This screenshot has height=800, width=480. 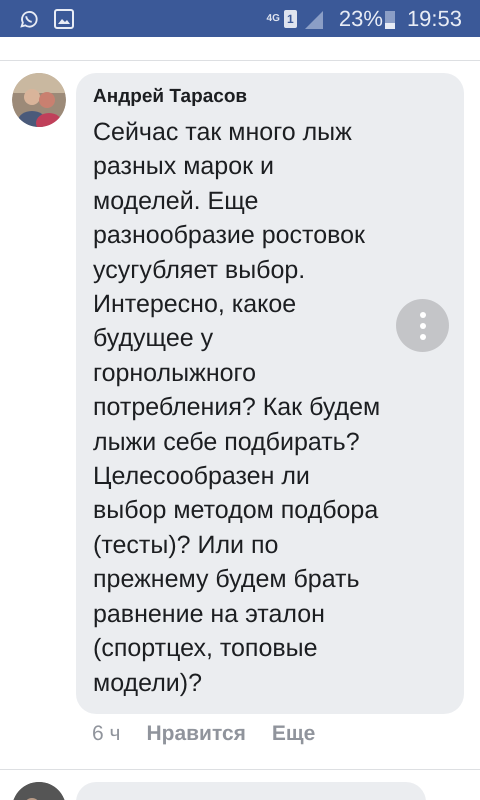 I want to click on like-link: Нравится, so click(x=196, y=734).